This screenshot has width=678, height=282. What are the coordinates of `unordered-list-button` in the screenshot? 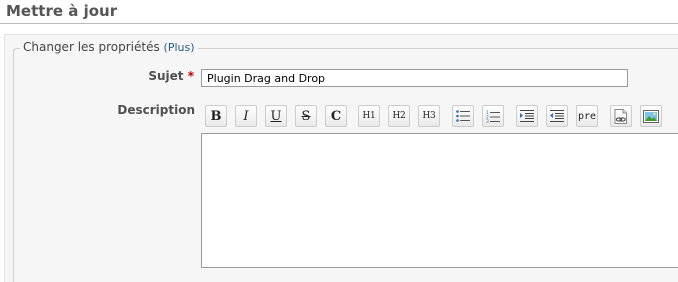 It's located at (463, 116).